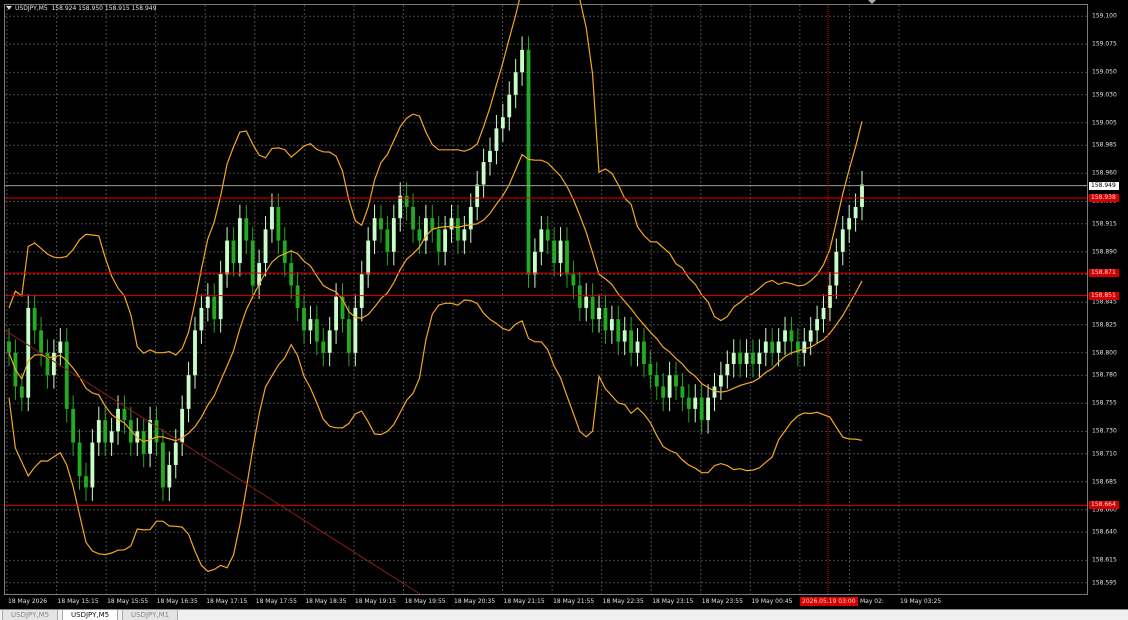 The width and height of the screenshot is (1128, 620). What do you see at coordinates (1104, 583) in the screenshot?
I see `y-tick-label: 158.595` at bounding box center [1104, 583].